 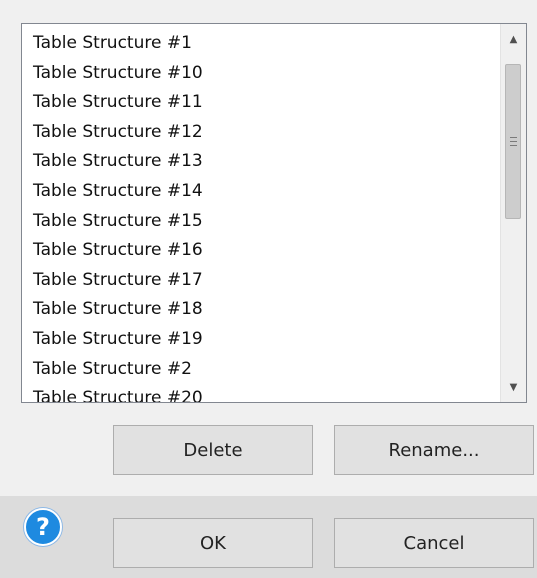 What do you see at coordinates (261, 251) in the screenshot?
I see `list-item: Table Structure #16` at bounding box center [261, 251].